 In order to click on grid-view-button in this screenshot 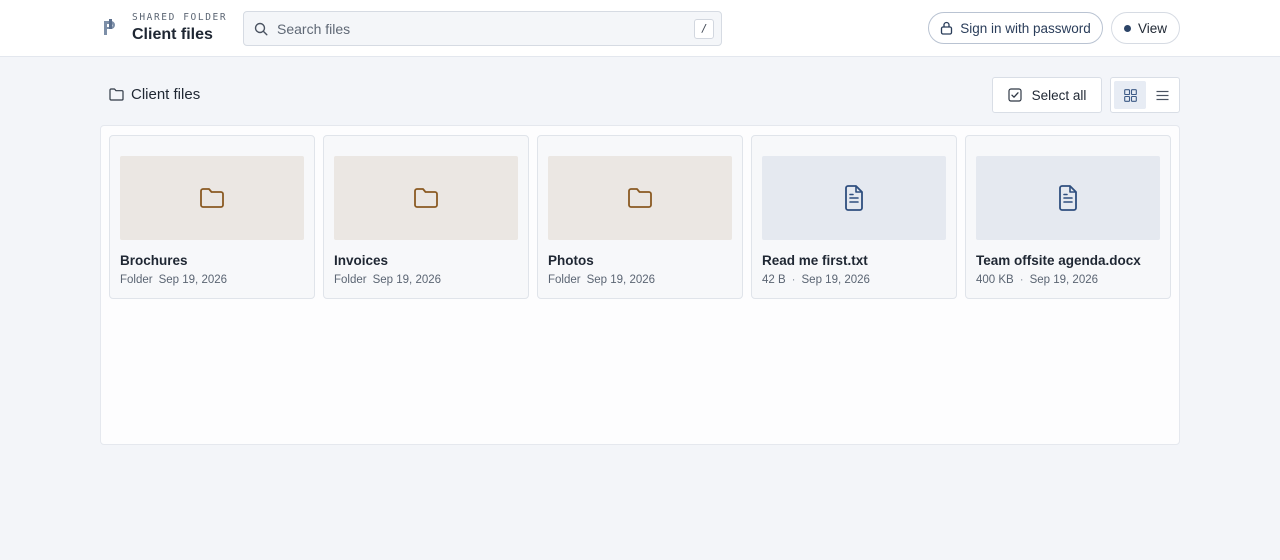, I will do `click(1130, 95)`.